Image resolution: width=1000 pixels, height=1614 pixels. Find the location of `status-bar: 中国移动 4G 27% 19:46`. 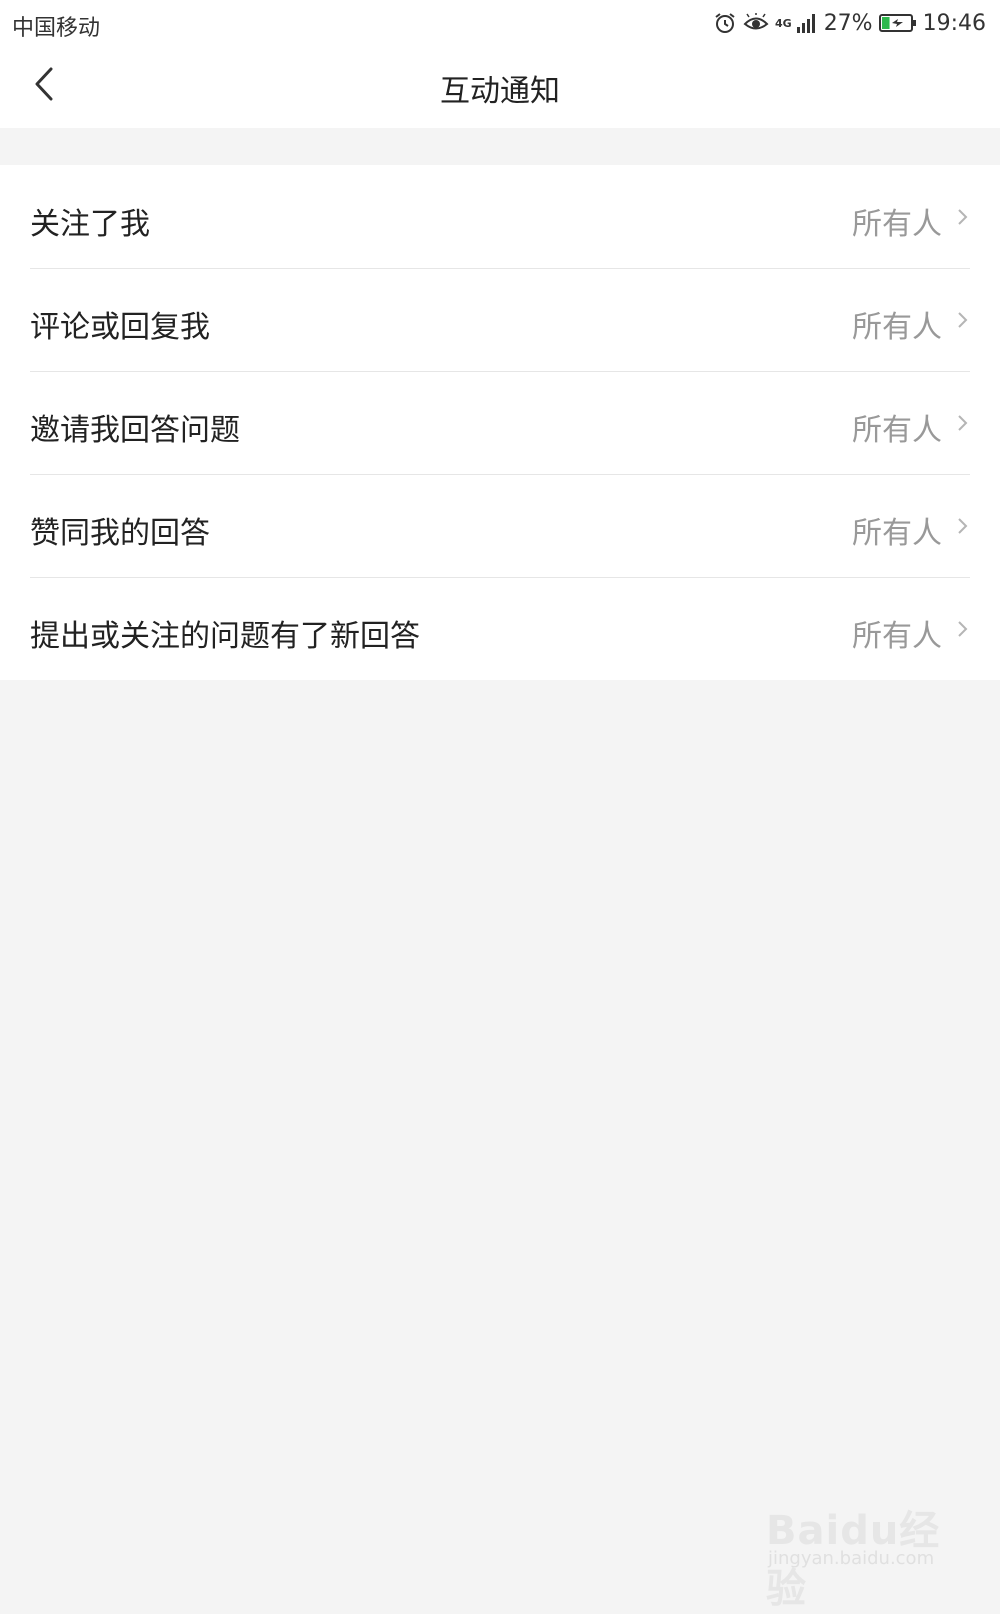

status-bar: 中国移动 4G 27% 19:46 is located at coordinates (500, 23).